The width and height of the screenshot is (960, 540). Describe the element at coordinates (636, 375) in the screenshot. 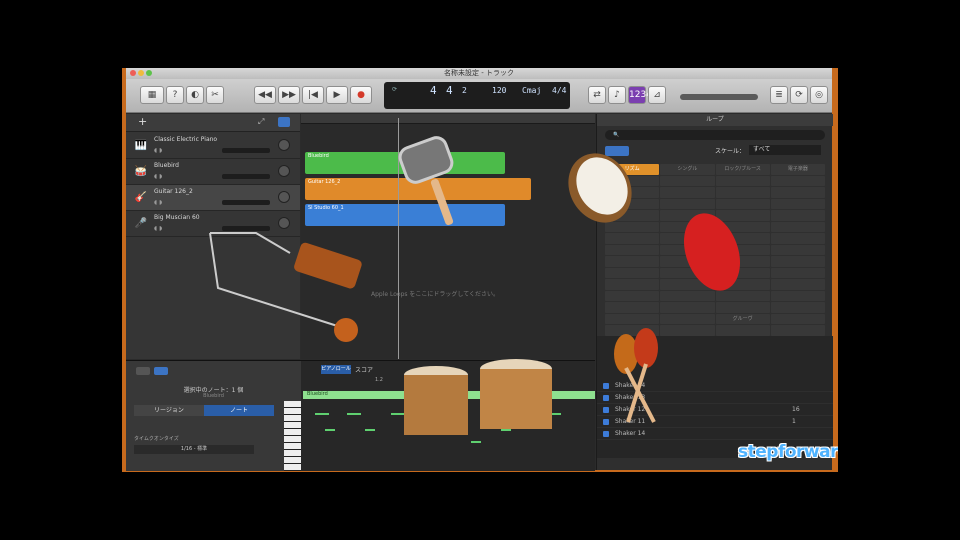

I see `maracas-icon` at that location.